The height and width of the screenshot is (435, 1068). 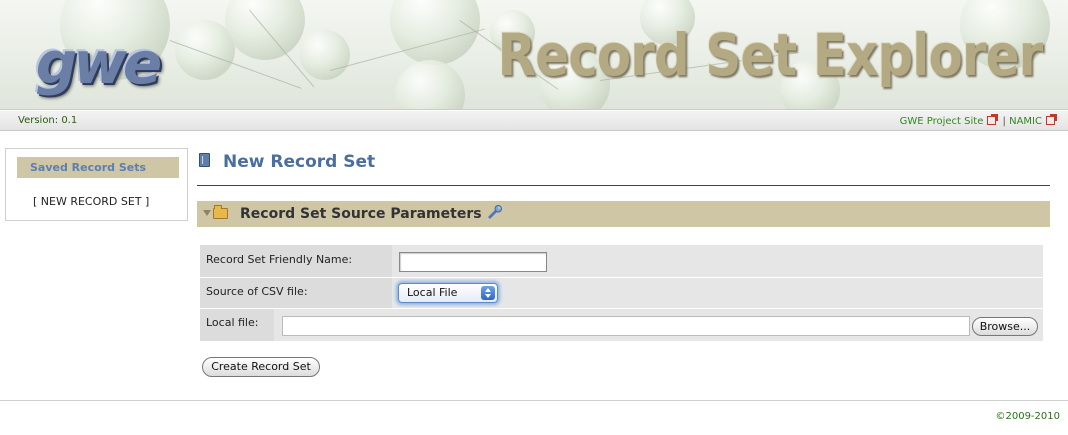 What do you see at coordinates (626, 326) in the screenshot?
I see `local-file-path-field` at bounding box center [626, 326].